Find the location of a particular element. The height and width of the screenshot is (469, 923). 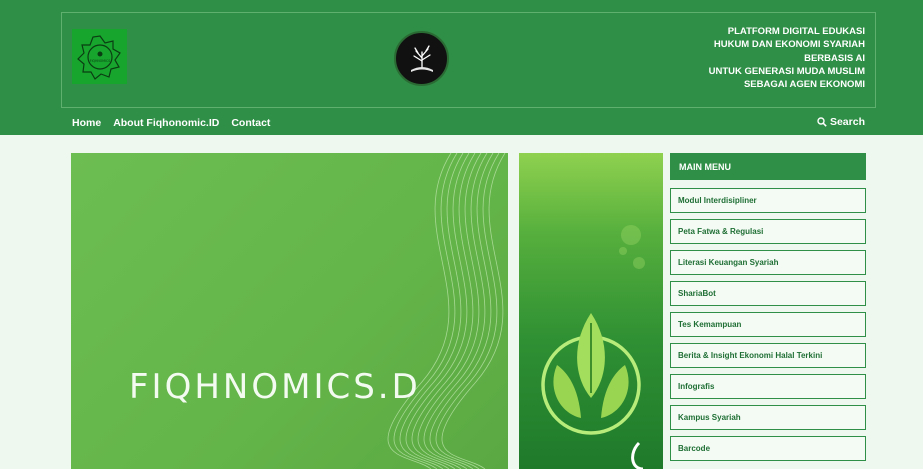

leaf-emblem-icon is located at coordinates (593, 347).